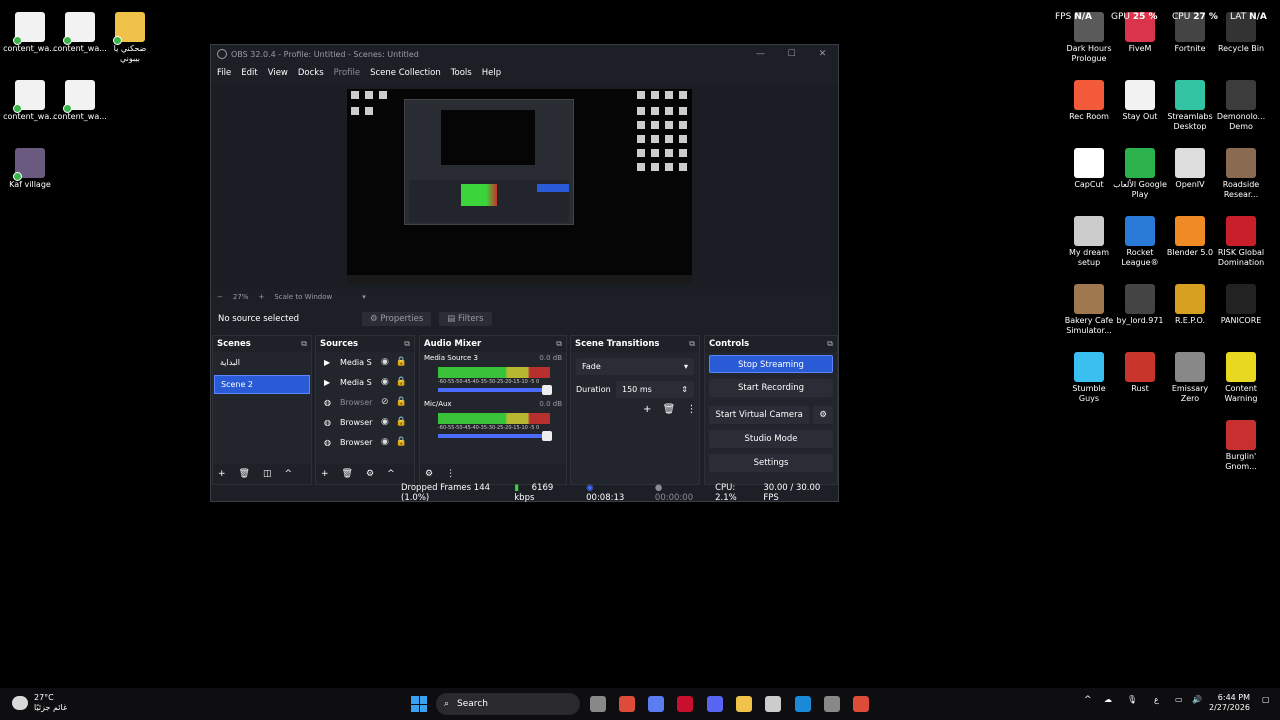 The image size is (1280, 720). What do you see at coordinates (220, 297) in the screenshot?
I see `zoom-out-button: −` at bounding box center [220, 297].